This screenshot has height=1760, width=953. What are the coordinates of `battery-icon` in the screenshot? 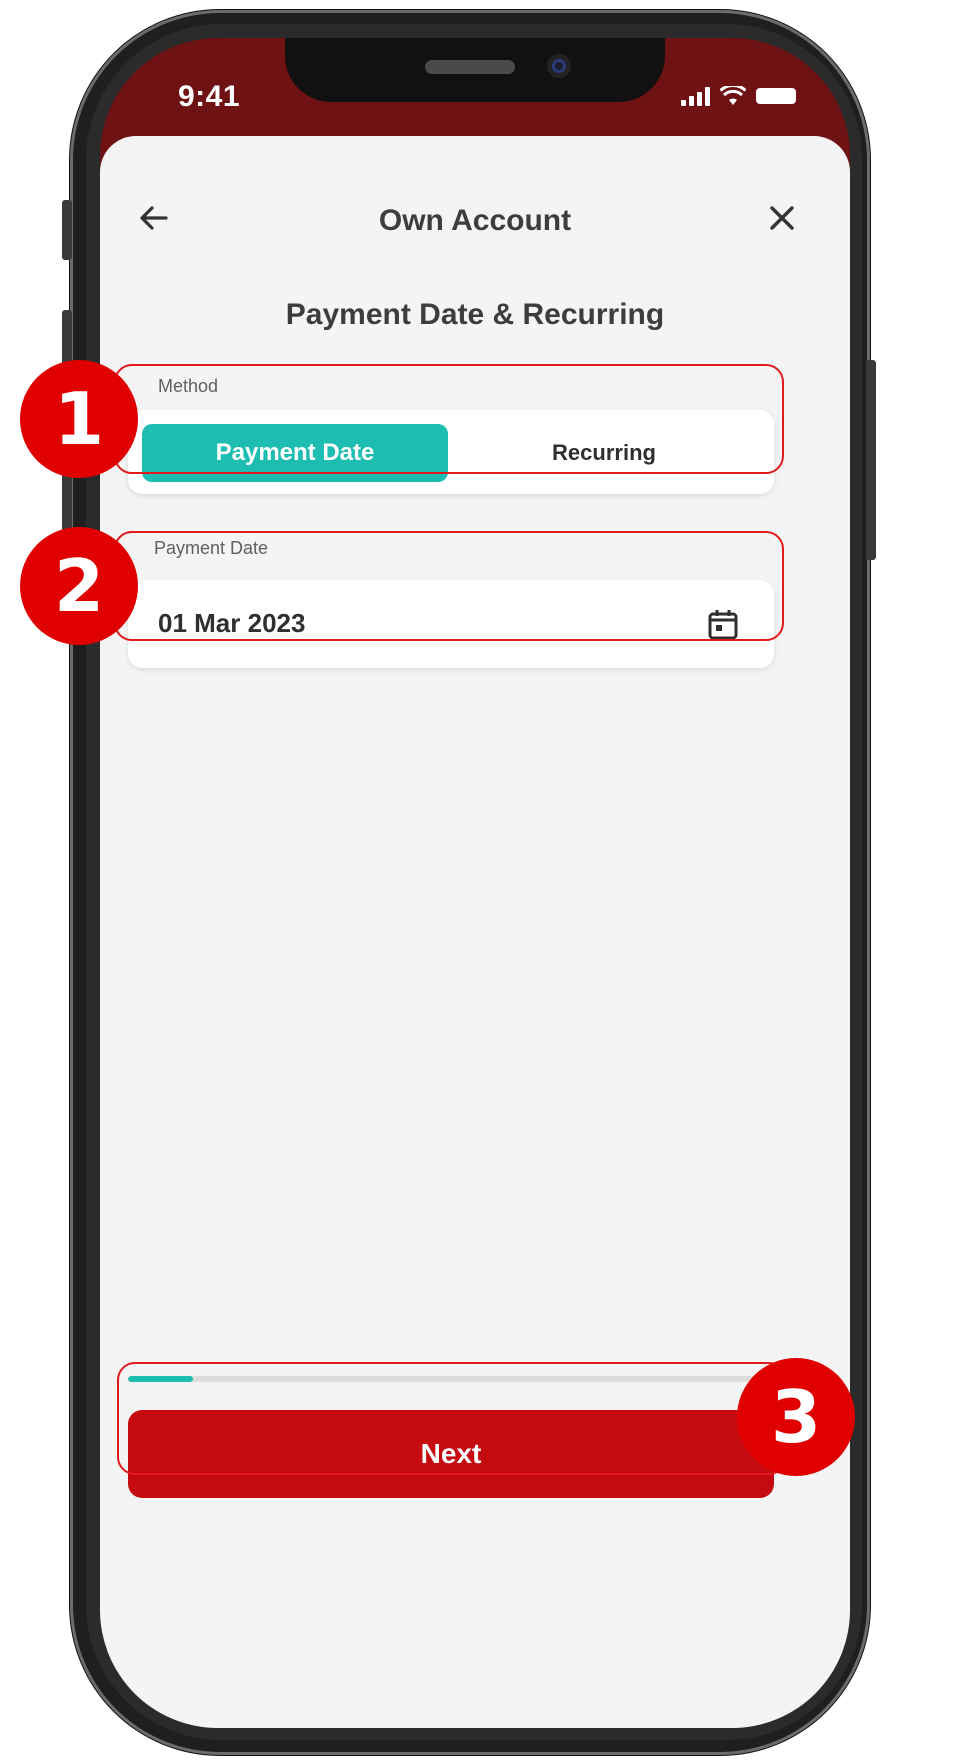 It's located at (776, 96).